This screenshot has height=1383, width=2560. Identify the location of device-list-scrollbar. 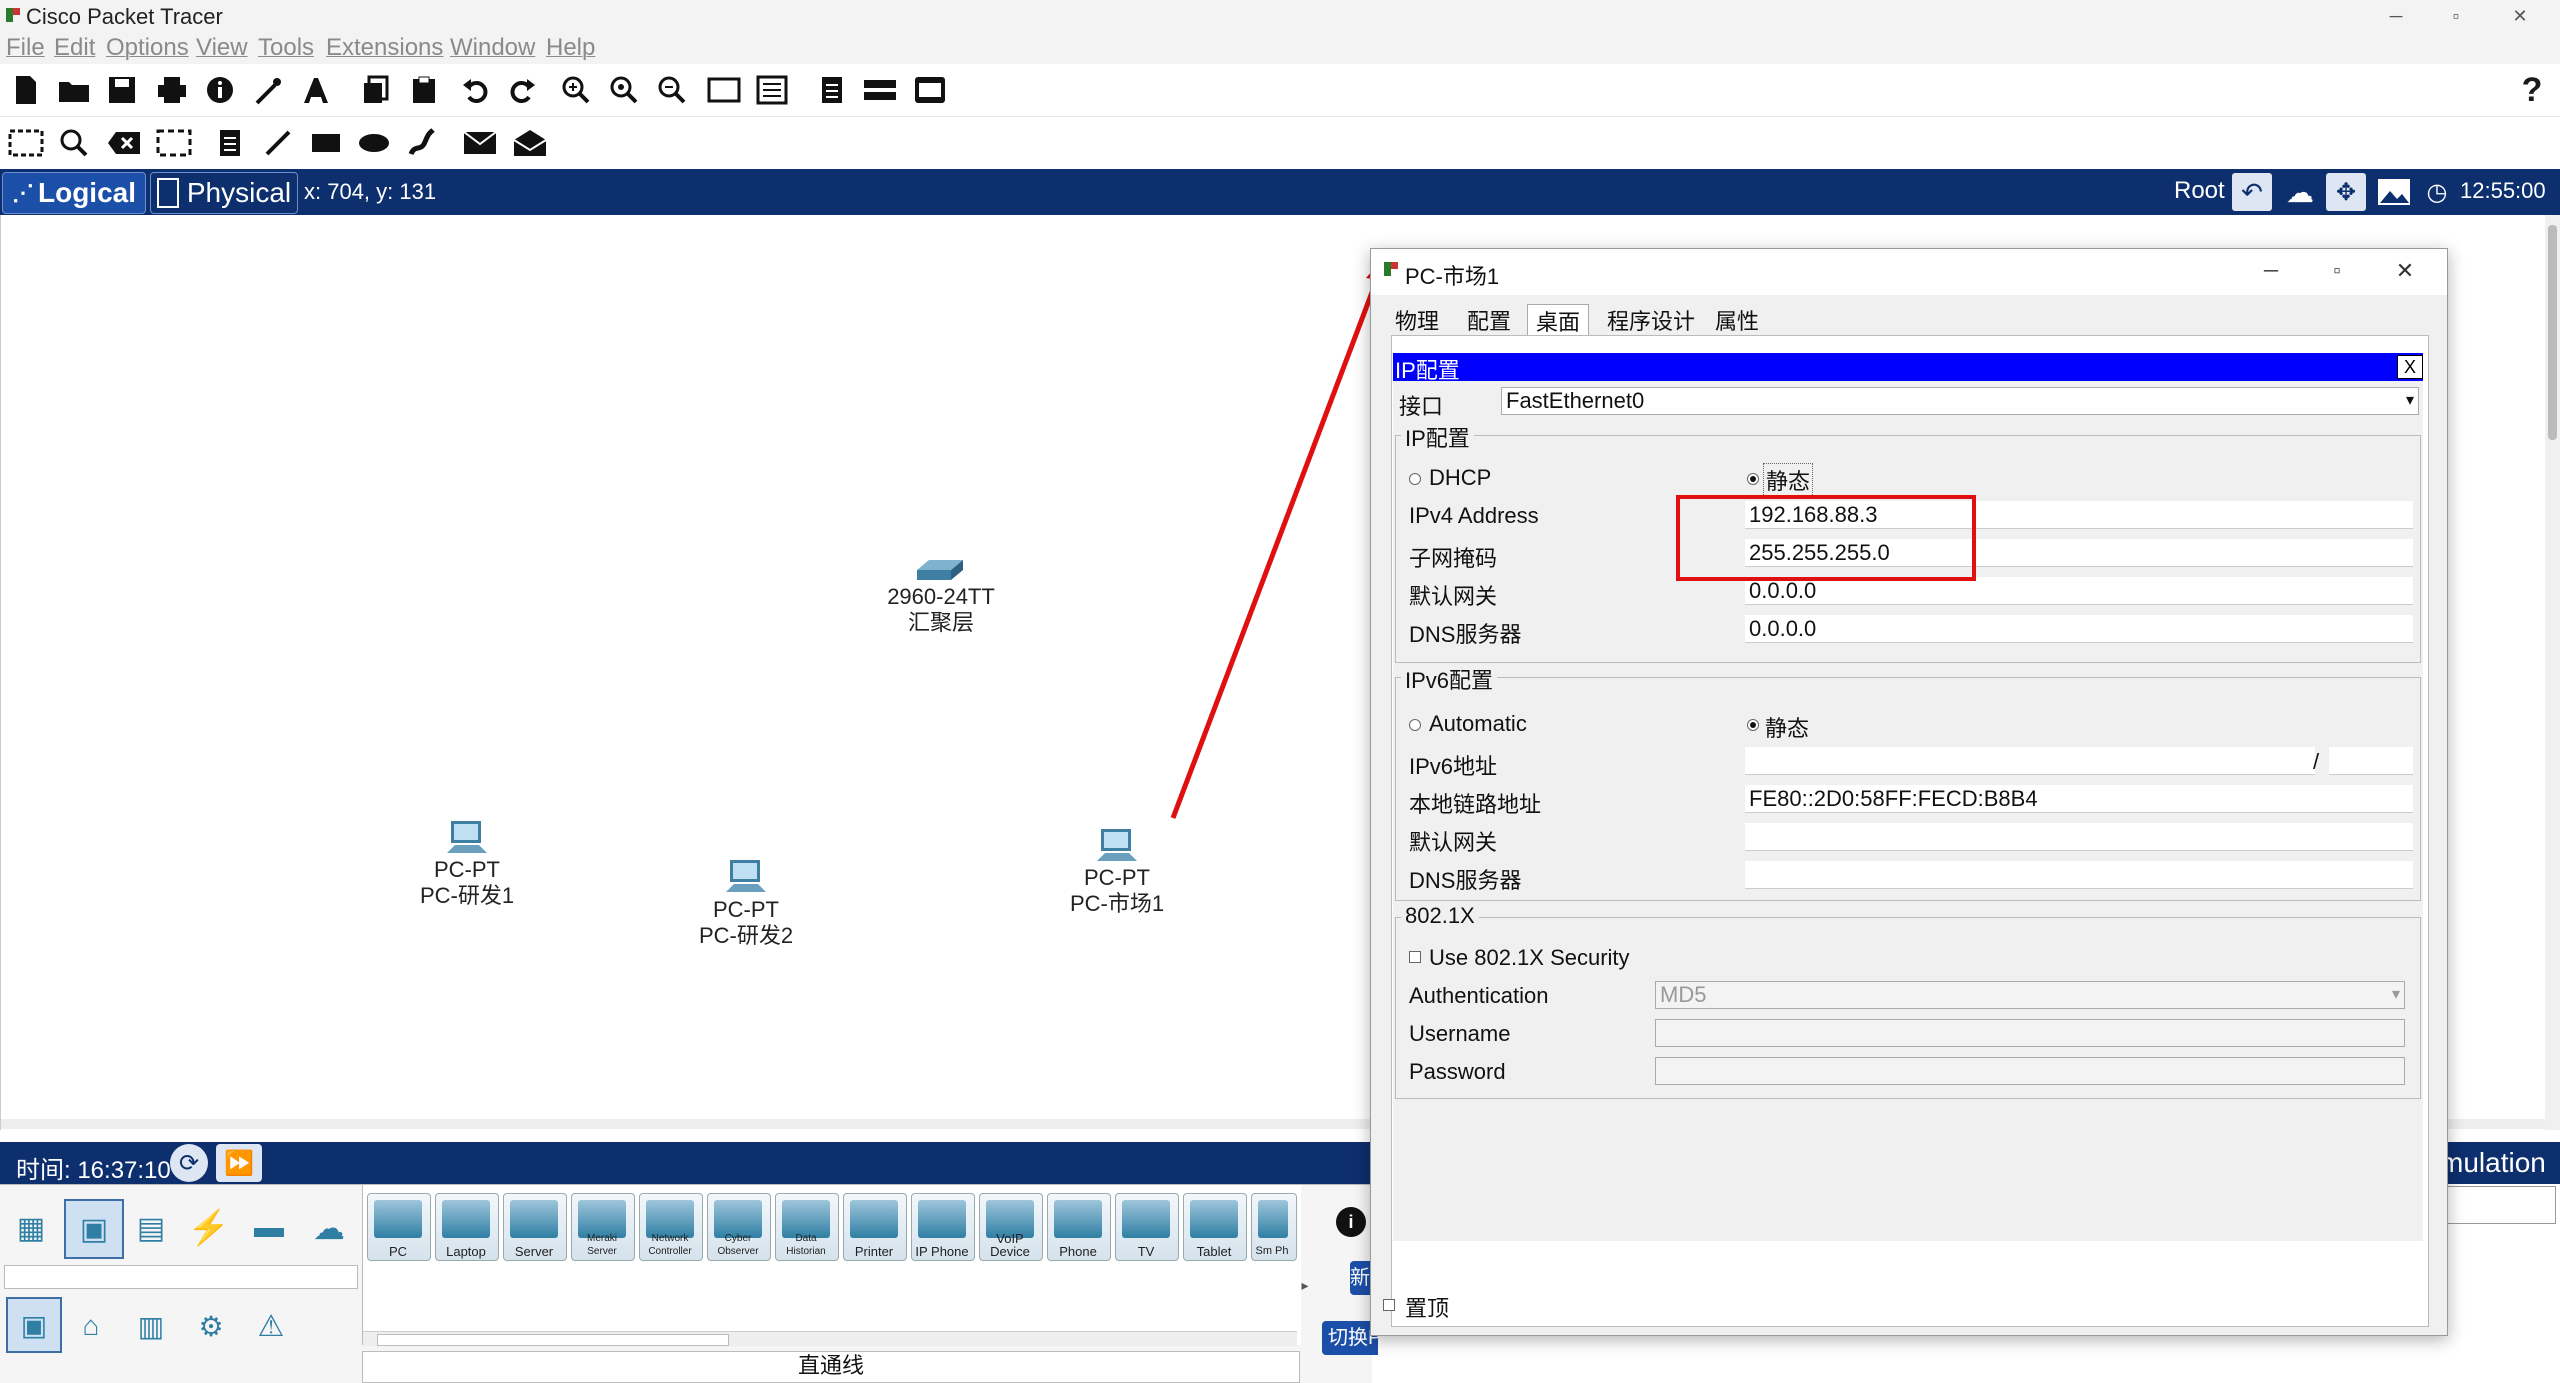
(830, 1338).